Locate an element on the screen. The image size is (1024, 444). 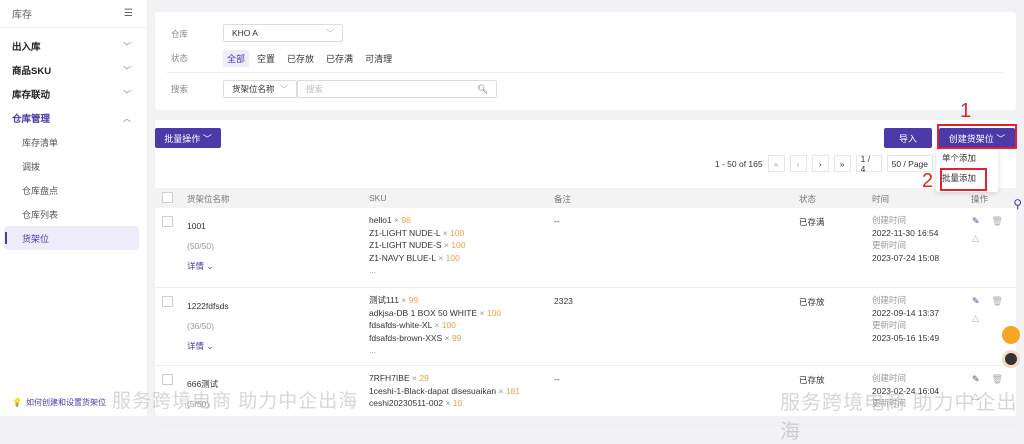
status-option-stored: 已存放 is located at coordinates (300, 58).